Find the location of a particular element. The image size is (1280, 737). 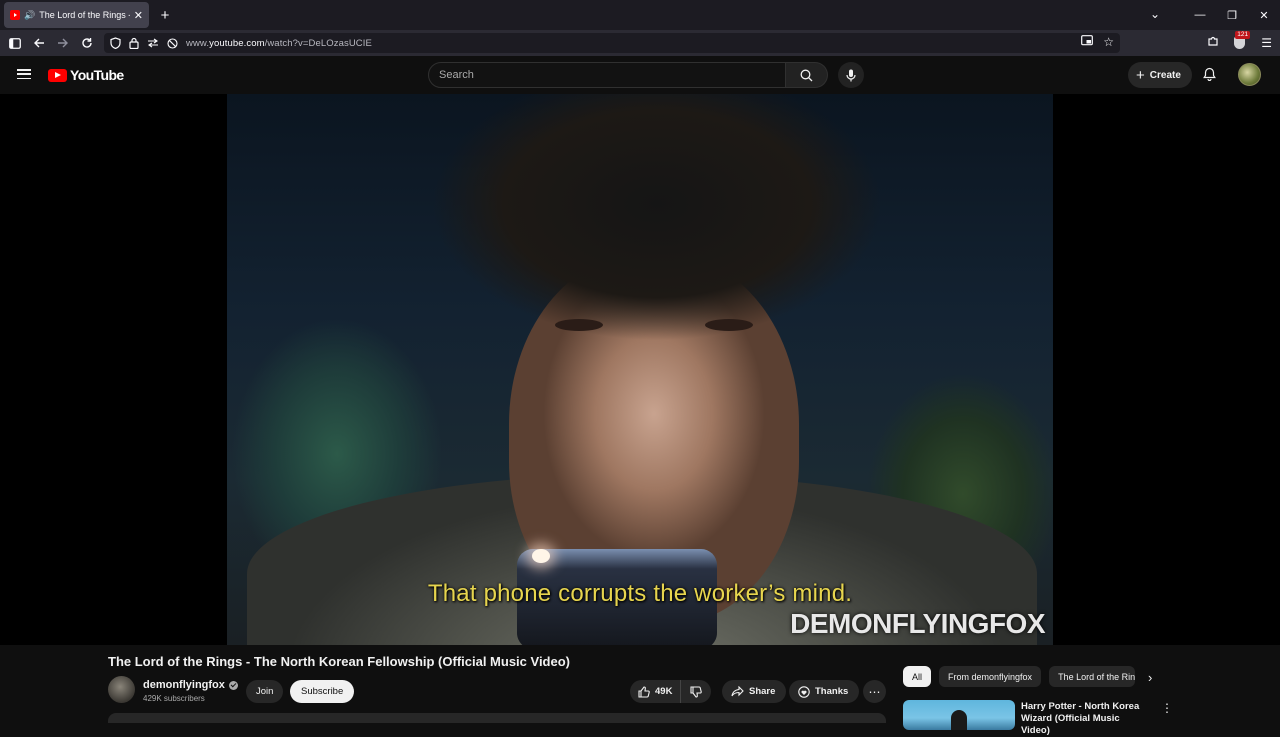

sidebar-toggle-icon is located at coordinates (15, 43).